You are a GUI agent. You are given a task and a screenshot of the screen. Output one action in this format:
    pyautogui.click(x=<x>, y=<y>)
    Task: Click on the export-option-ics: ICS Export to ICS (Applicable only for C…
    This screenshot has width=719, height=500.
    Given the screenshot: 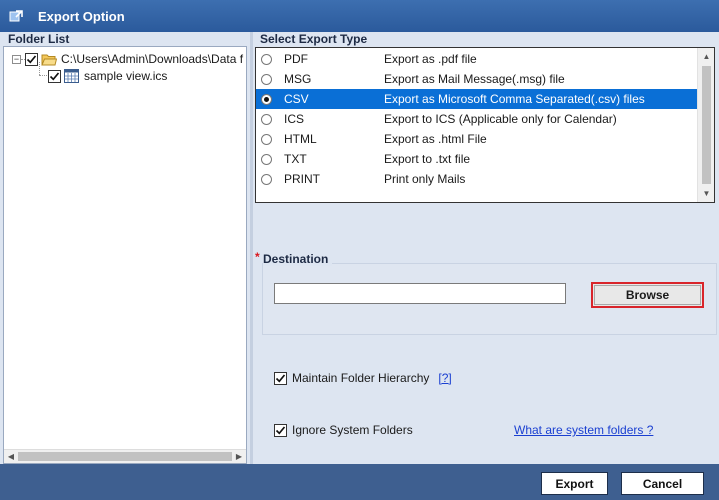 What is the action you would take?
    pyautogui.click(x=476, y=119)
    